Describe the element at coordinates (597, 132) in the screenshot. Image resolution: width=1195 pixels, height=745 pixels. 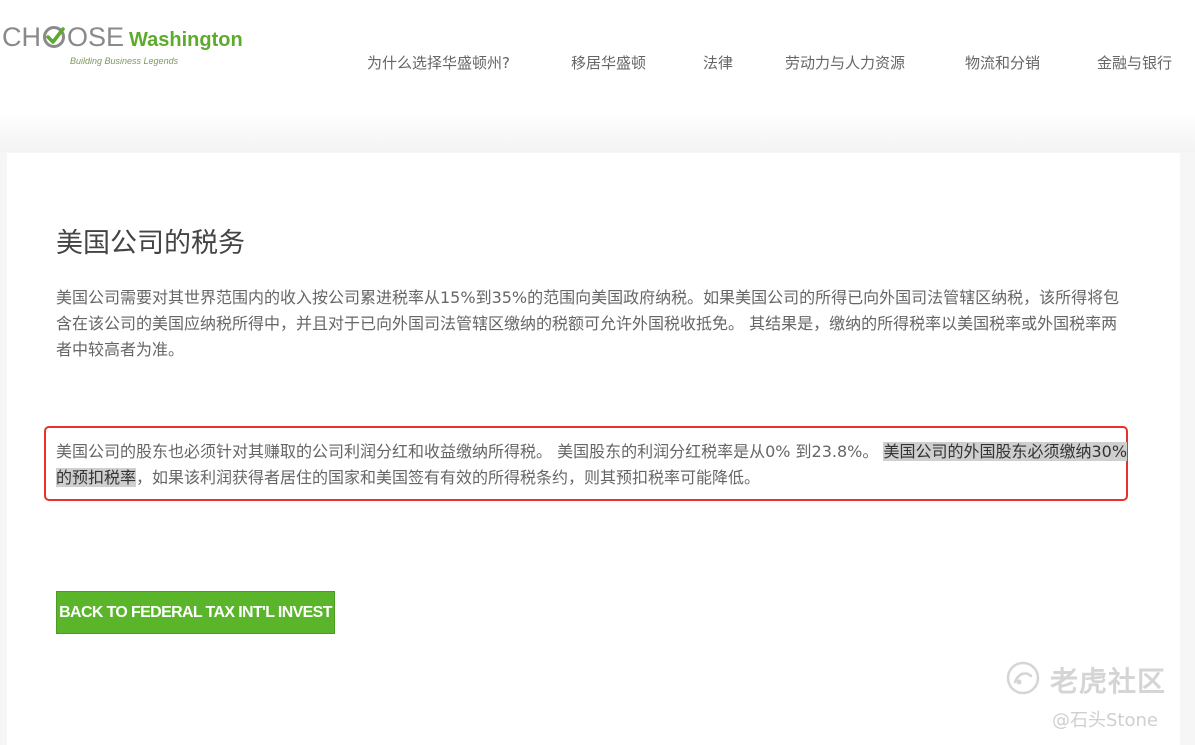
I see `header-shadow` at that location.